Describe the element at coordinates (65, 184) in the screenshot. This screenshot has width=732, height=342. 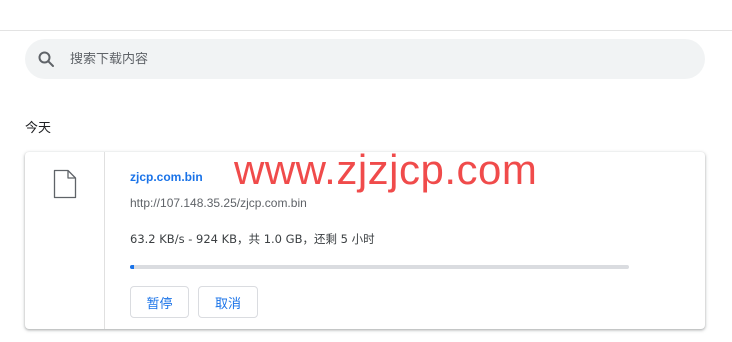
I see `file-icon` at that location.